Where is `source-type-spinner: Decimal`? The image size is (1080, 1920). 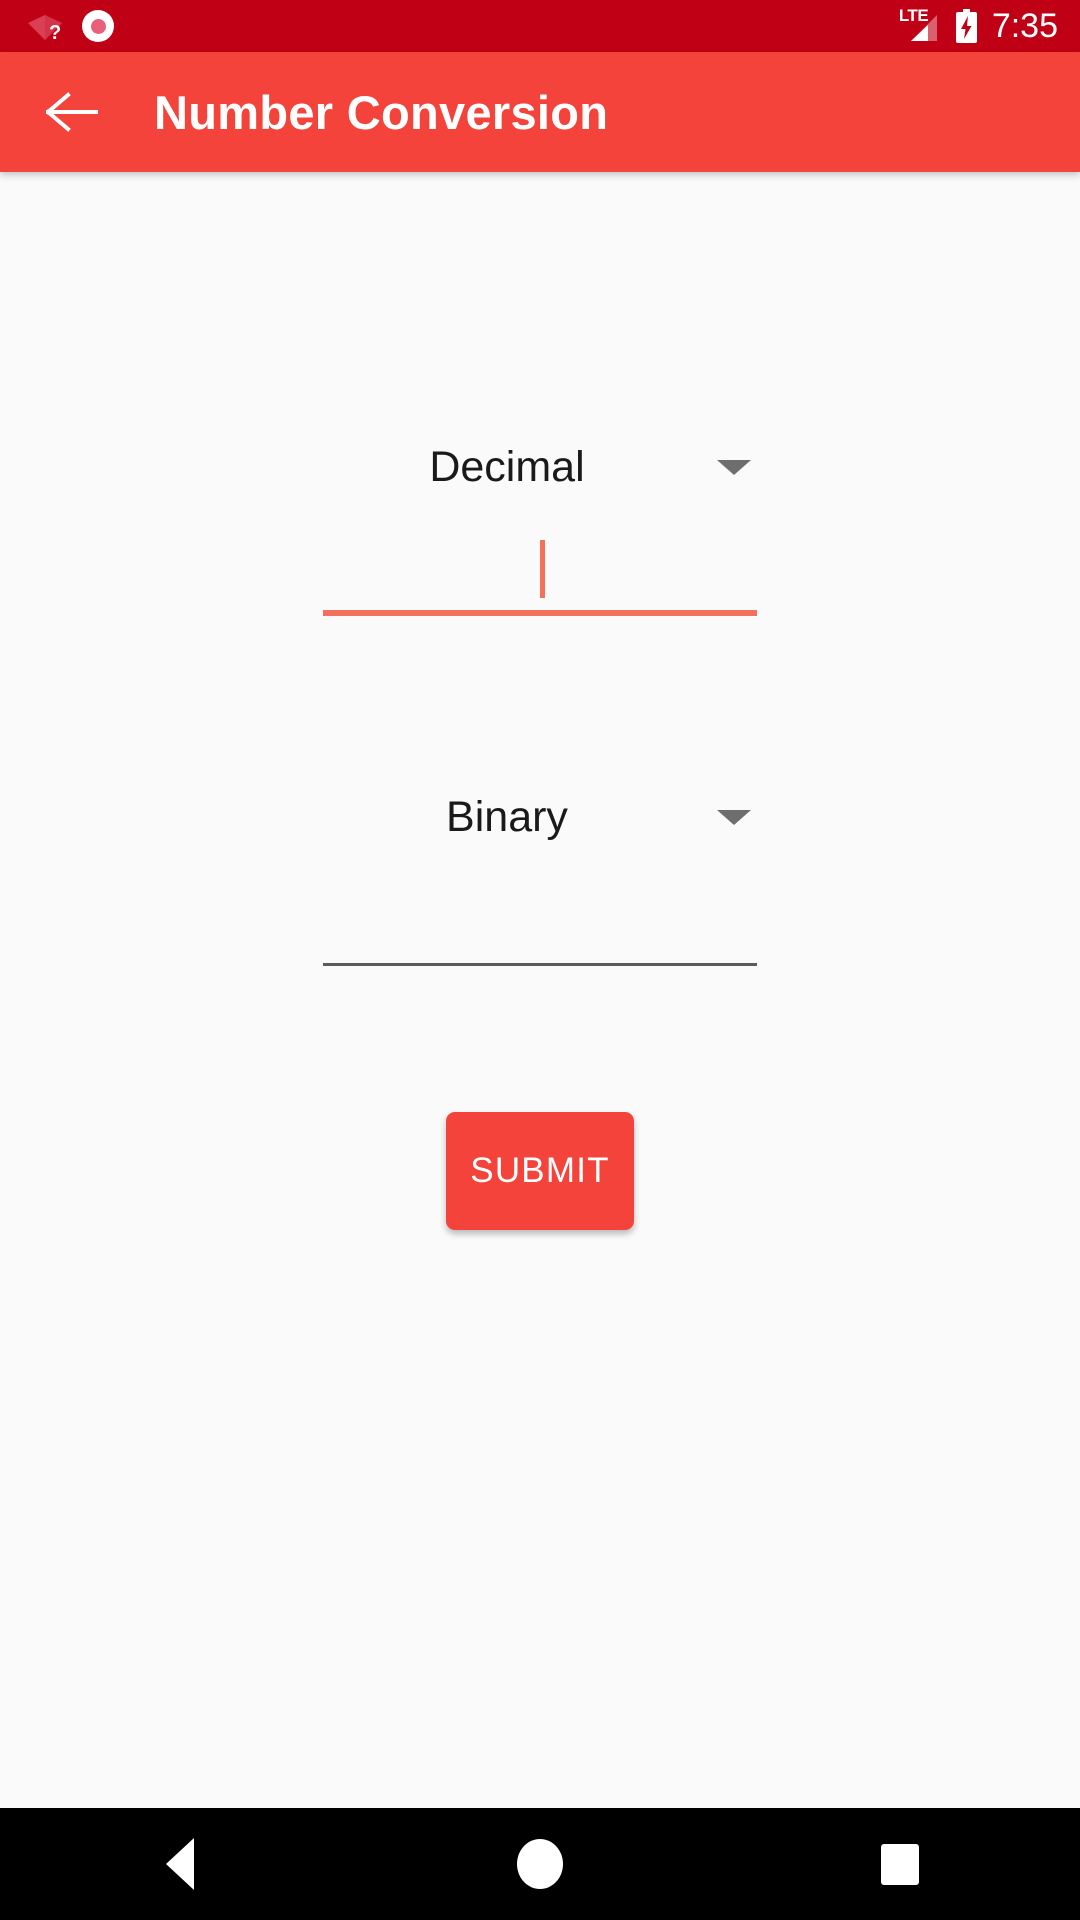
source-type-spinner: Decimal is located at coordinates (540, 467).